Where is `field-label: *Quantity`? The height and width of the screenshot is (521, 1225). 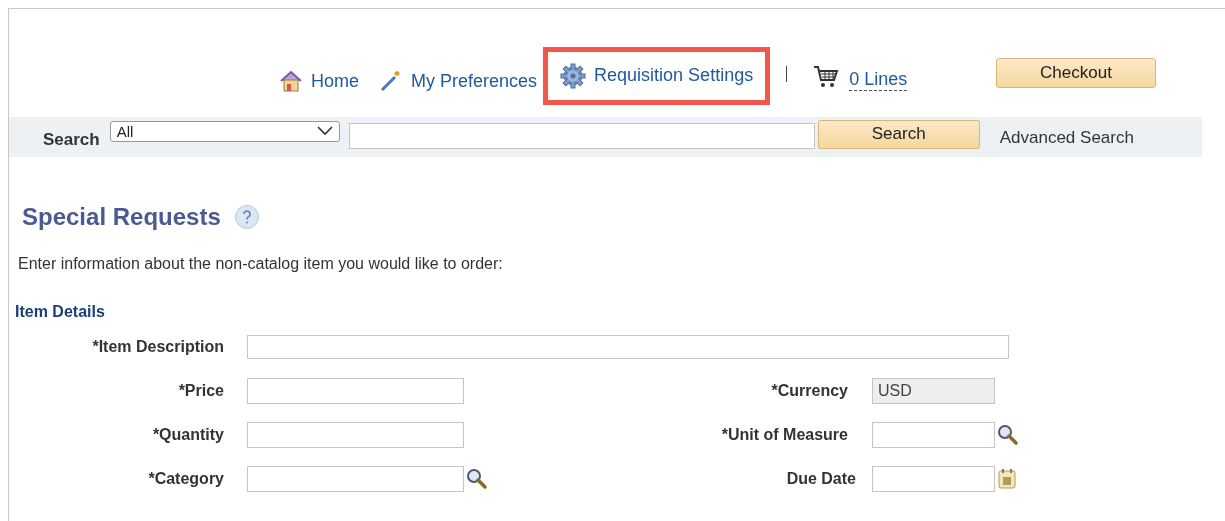
field-label: *Quantity is located at coordinates (187, 435).